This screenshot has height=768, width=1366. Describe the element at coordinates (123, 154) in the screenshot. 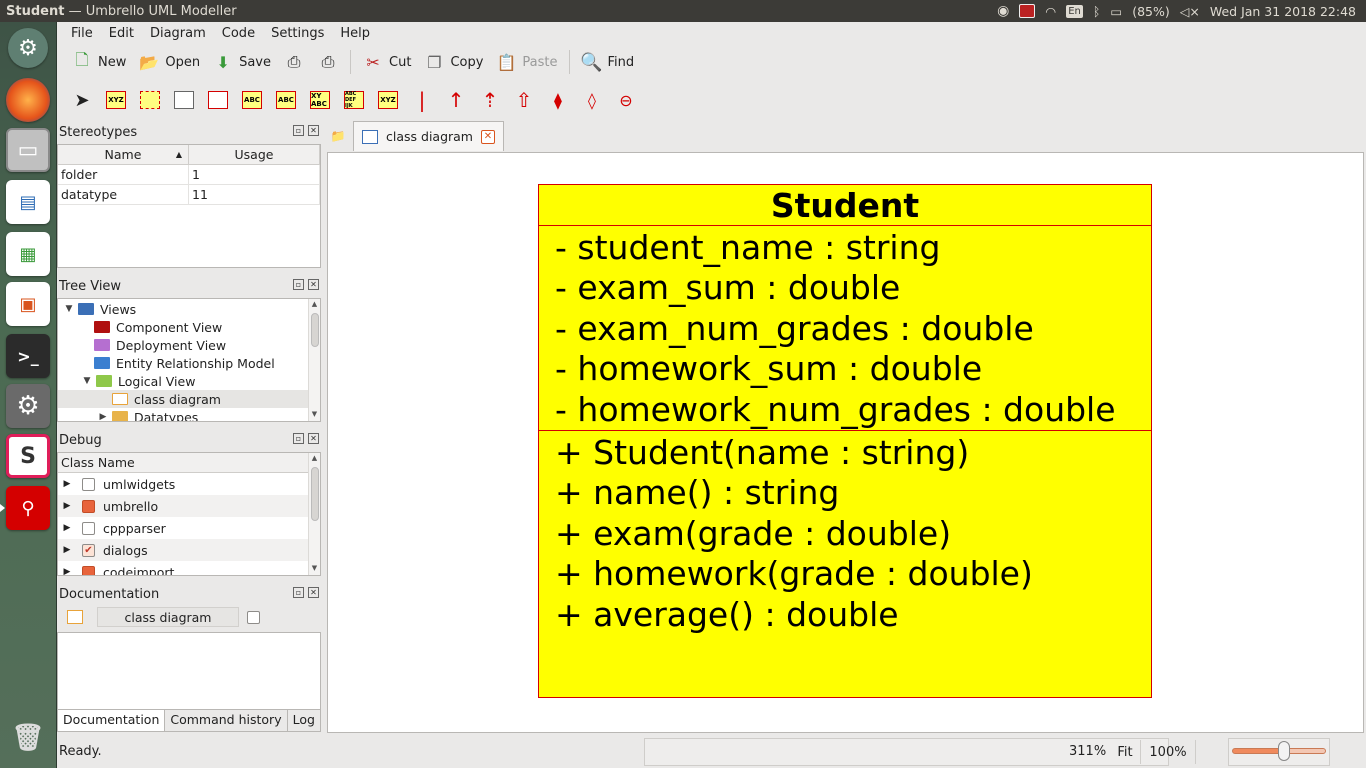

I see `column-name-header: Name ▲` at that location.